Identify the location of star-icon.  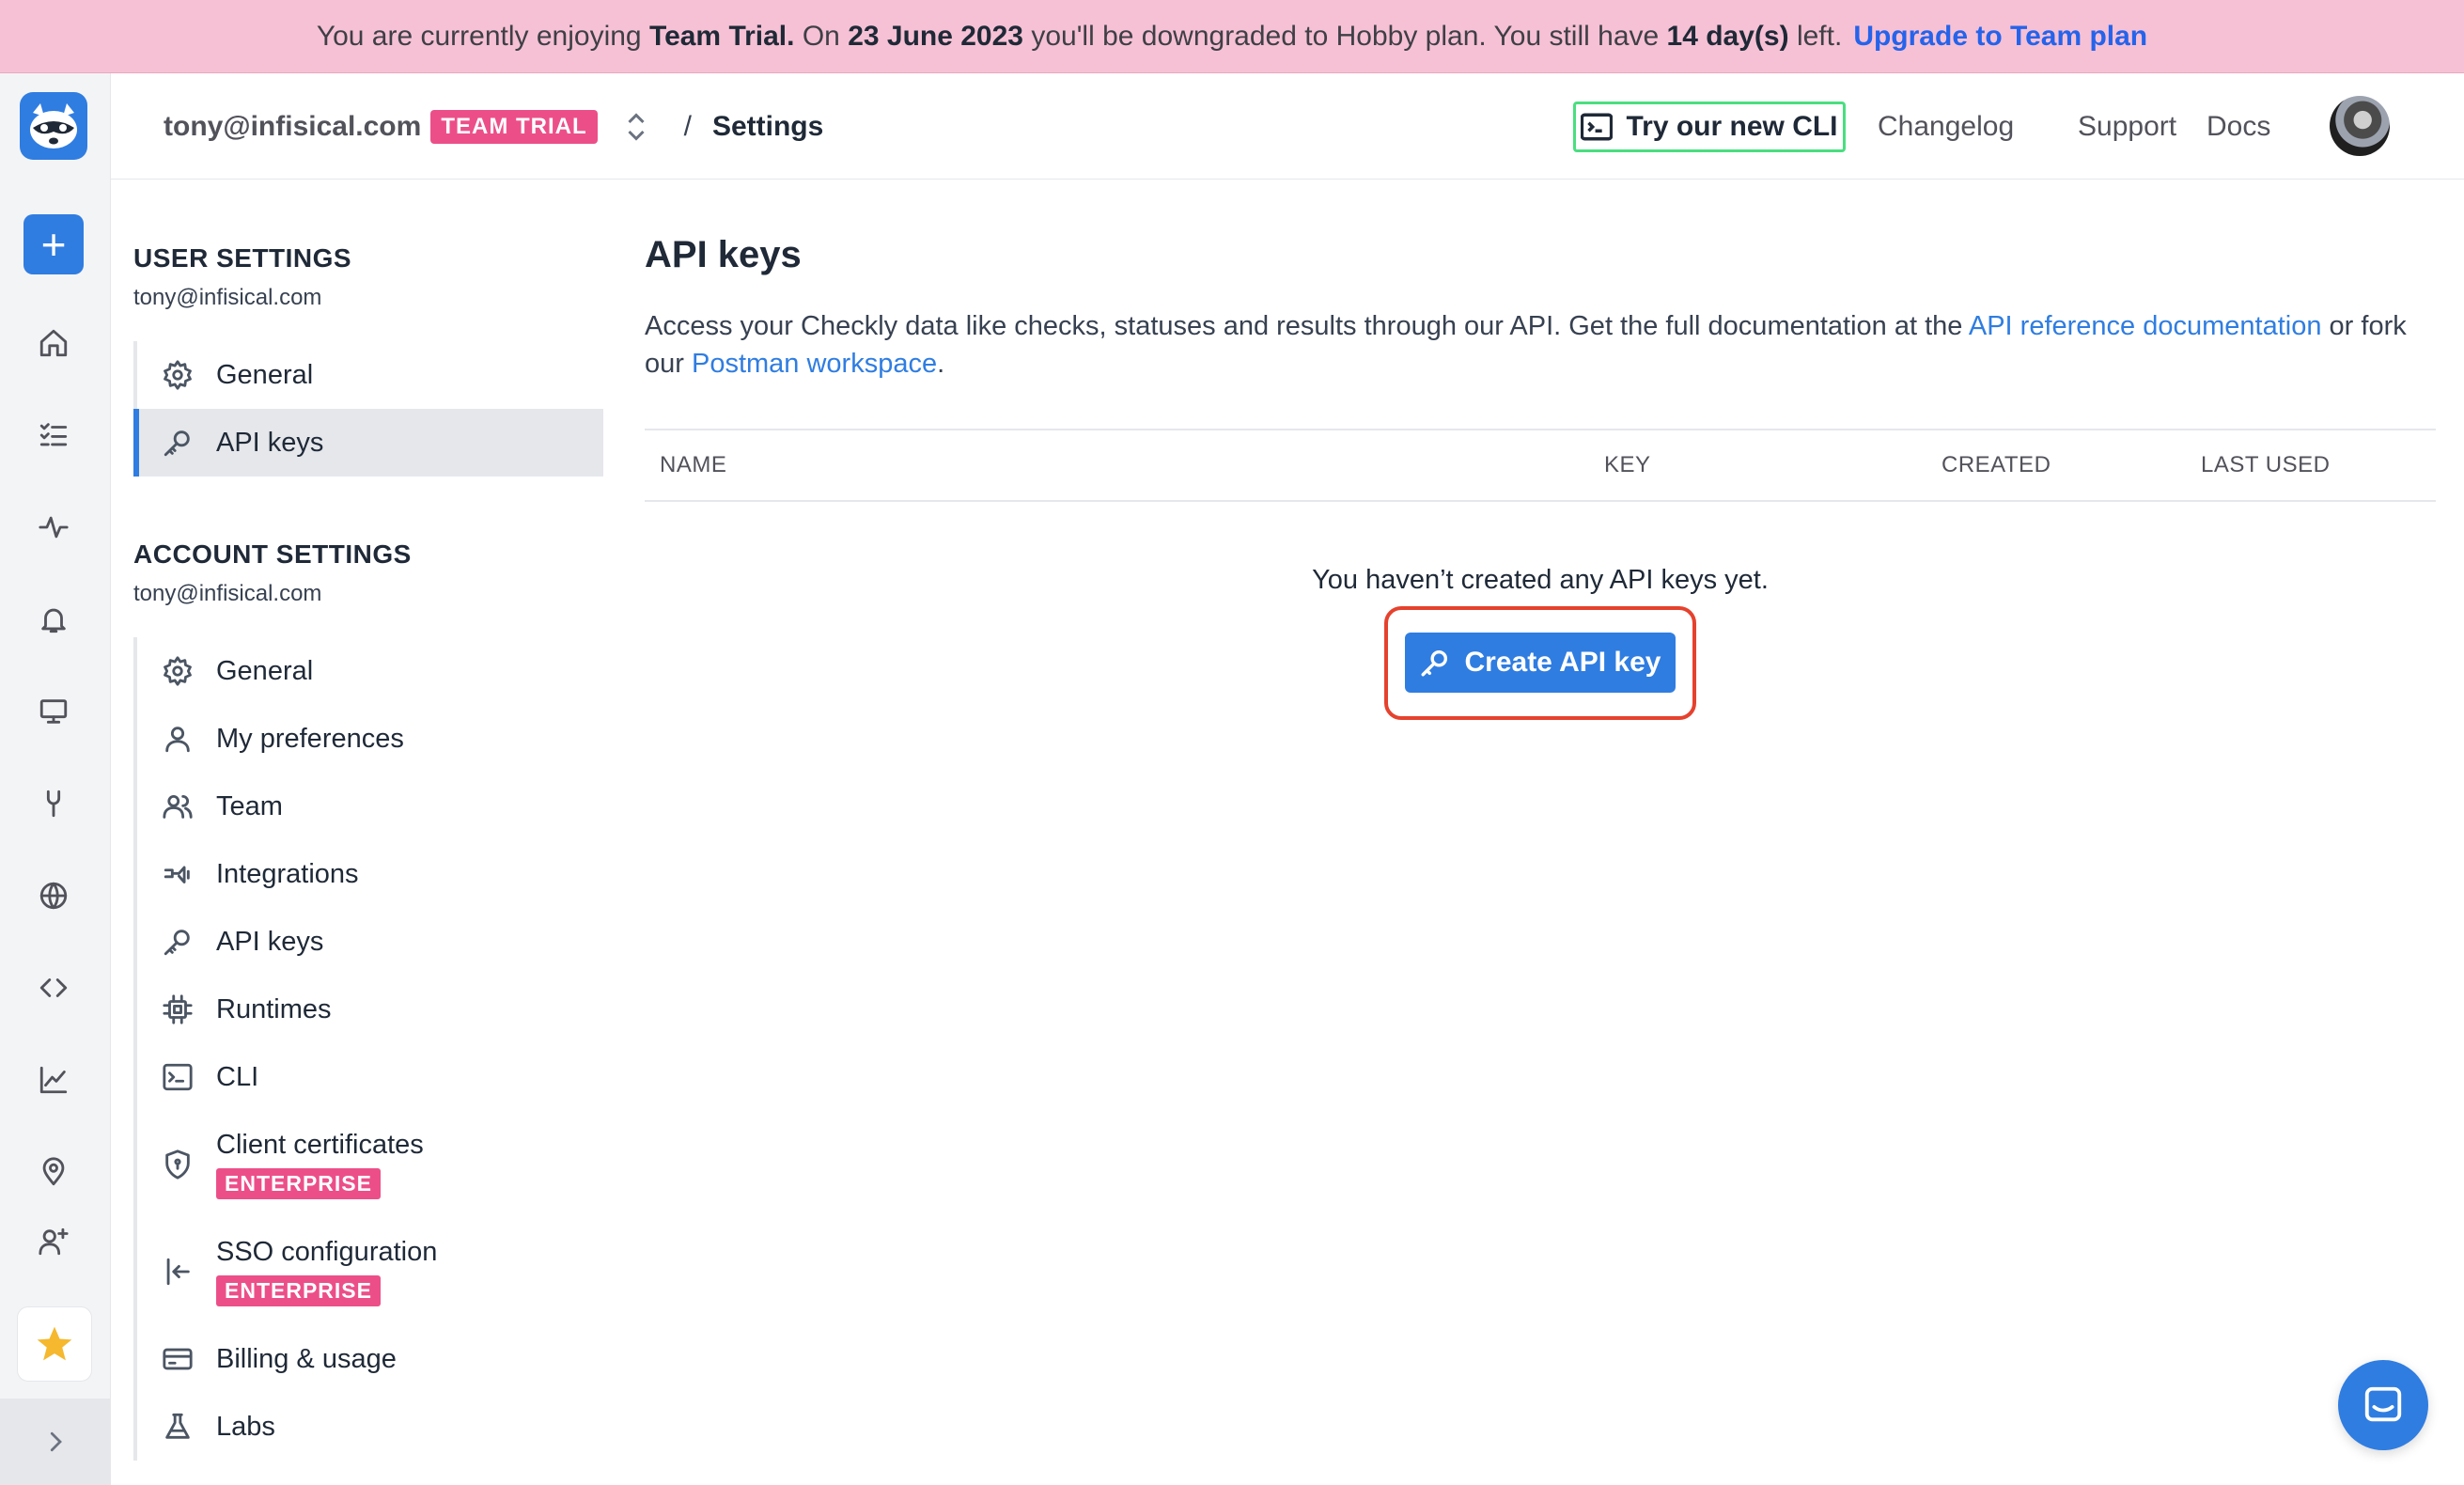
(54, 1344).